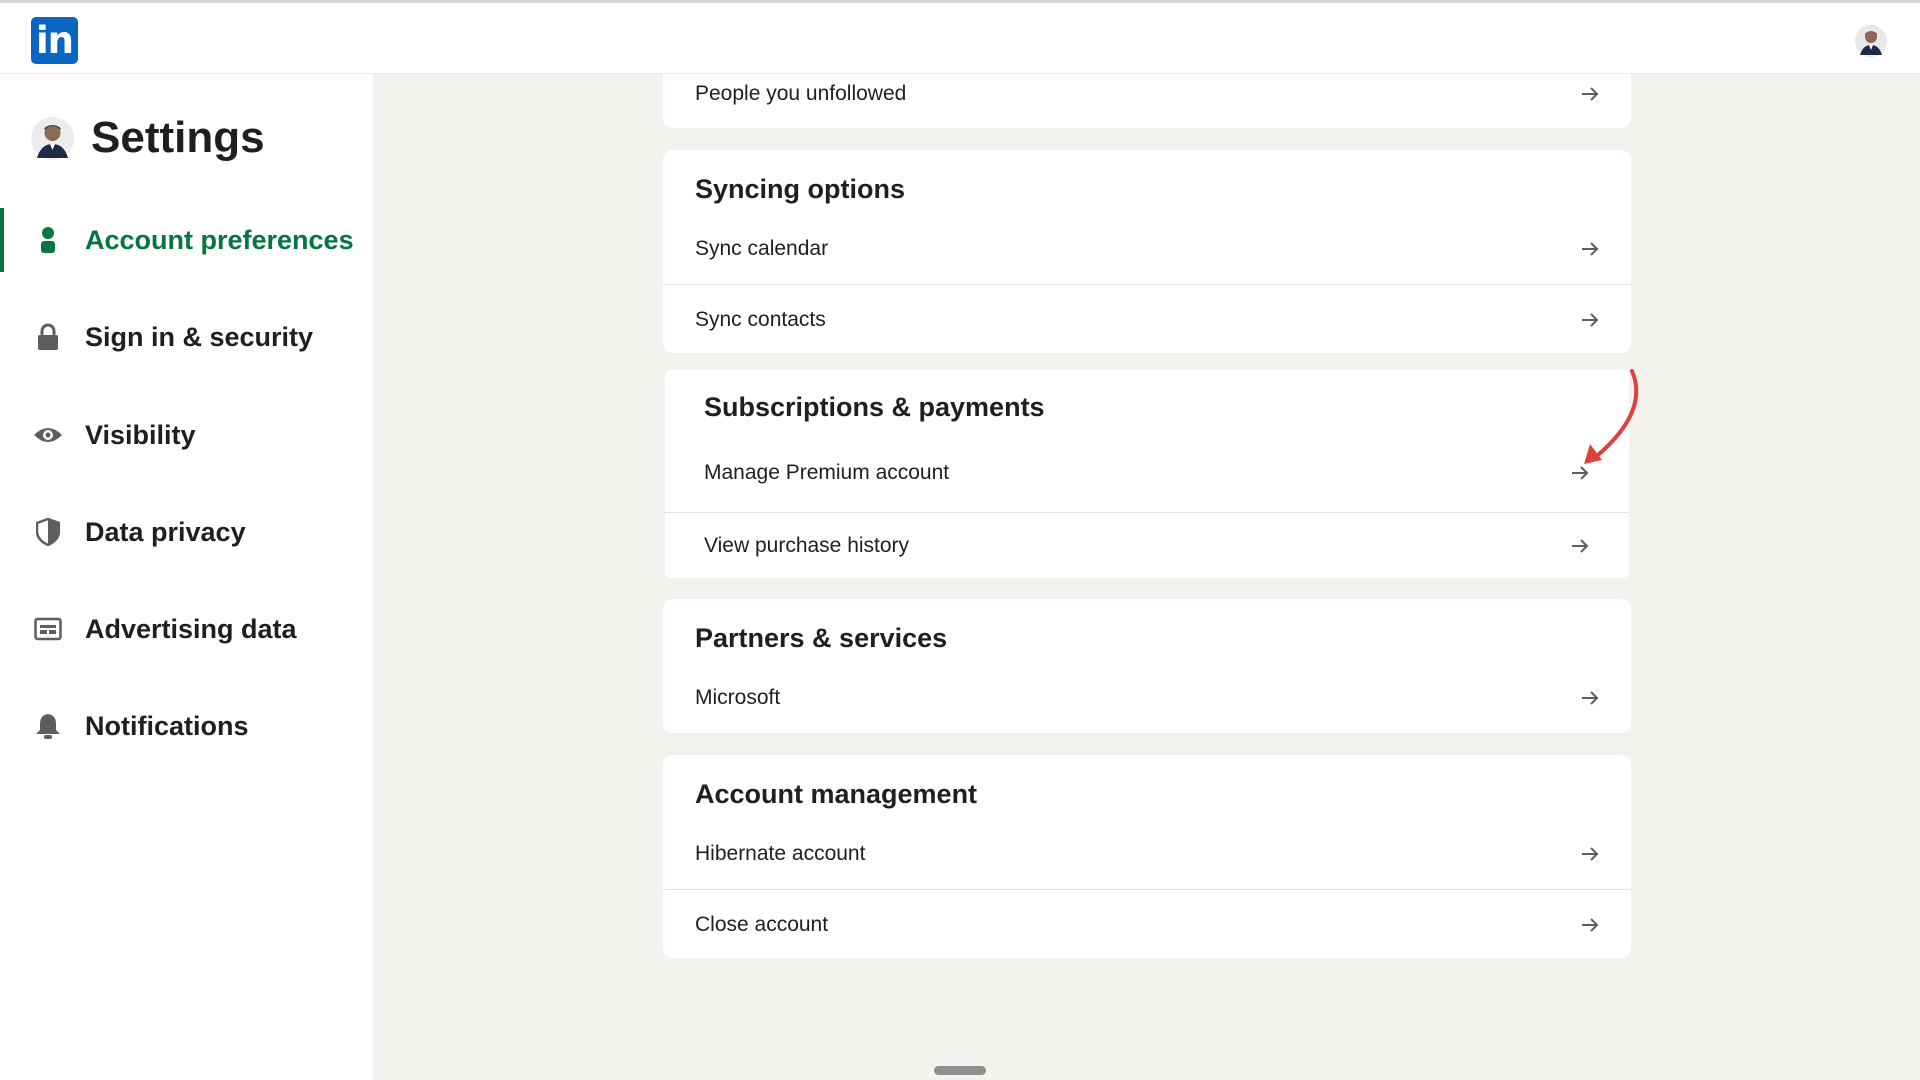  What do you see at coordinates (167, 725) in the screenshot?
I see `sidebar-item-label: Notifications` at bounding box center [167, 725].